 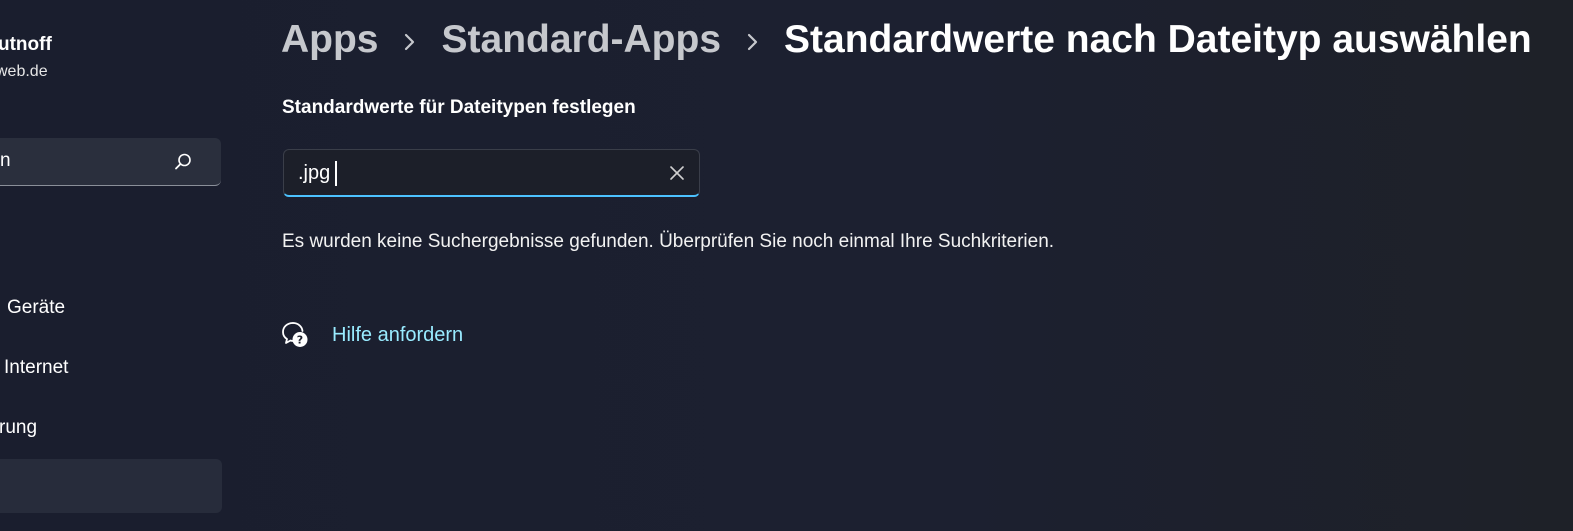 What do you see at coordinates (677, 173) in the screenshot?
I see `close-icon` at bounding box center [677, 173].